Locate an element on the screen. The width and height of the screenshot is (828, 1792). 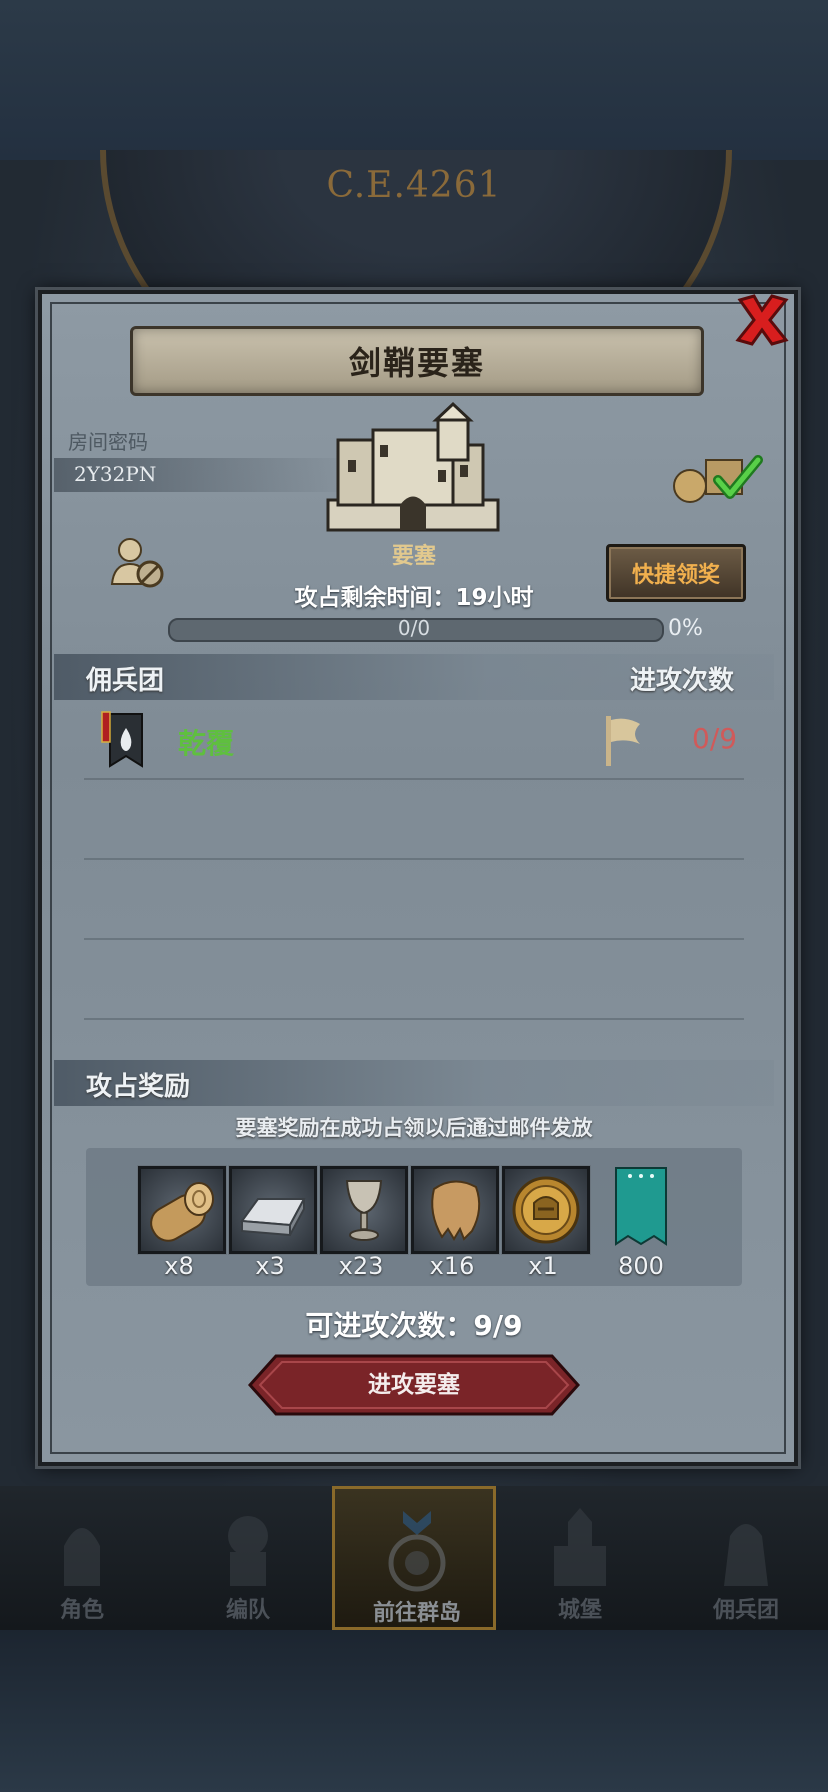
nav-label: 佣兵团 is located at coordinates (745, 1610).